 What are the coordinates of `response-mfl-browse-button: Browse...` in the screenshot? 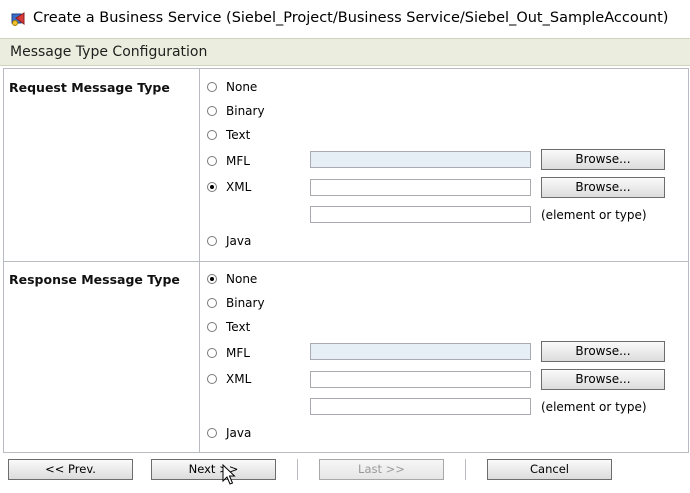 It's located at (603, 351).